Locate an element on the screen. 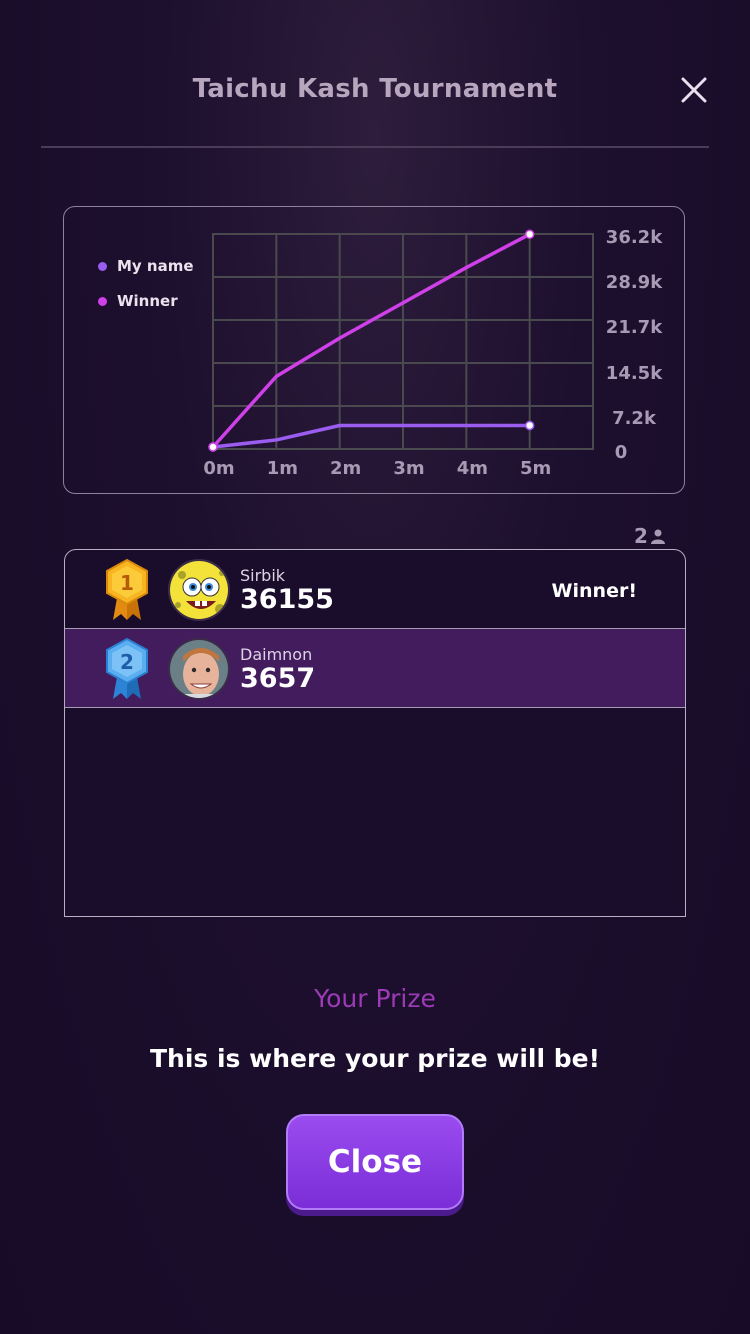 The image size is (750, 1334). sponge-avatar is located at coordinates (199, 590).